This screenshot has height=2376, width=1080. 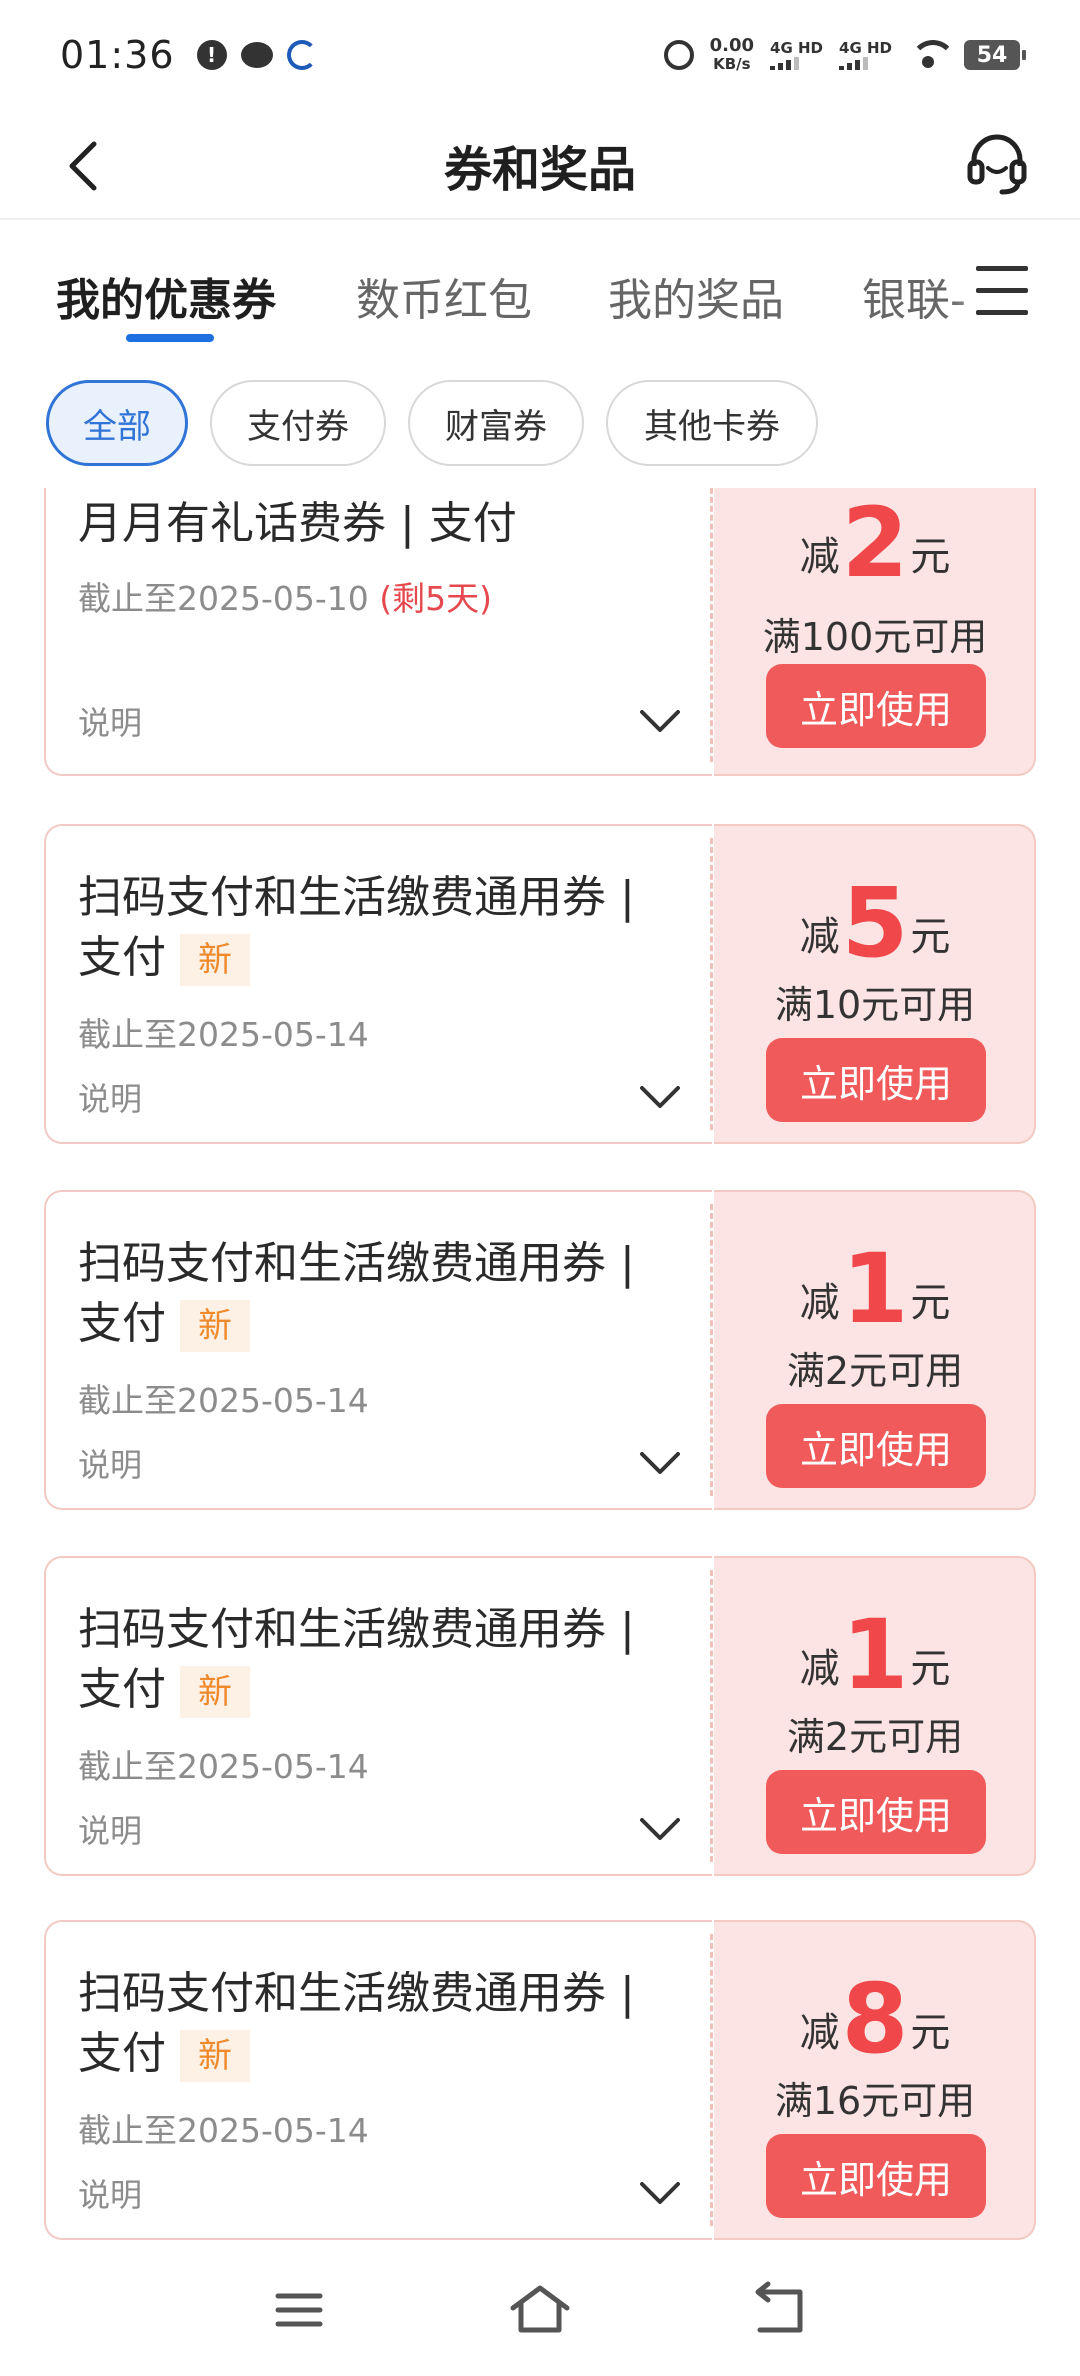 I want to click on coupon-amount: 减8元, so click(x=875, y=2019).